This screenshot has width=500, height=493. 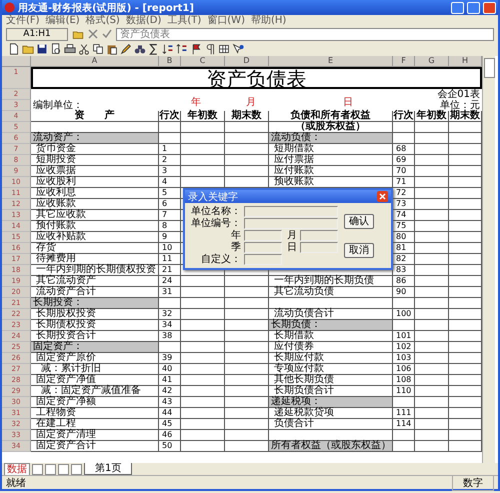 What do you see at coordinates (432, 61) in the screenshot?
I see `column-header: G` at bounding box center [432, 61].